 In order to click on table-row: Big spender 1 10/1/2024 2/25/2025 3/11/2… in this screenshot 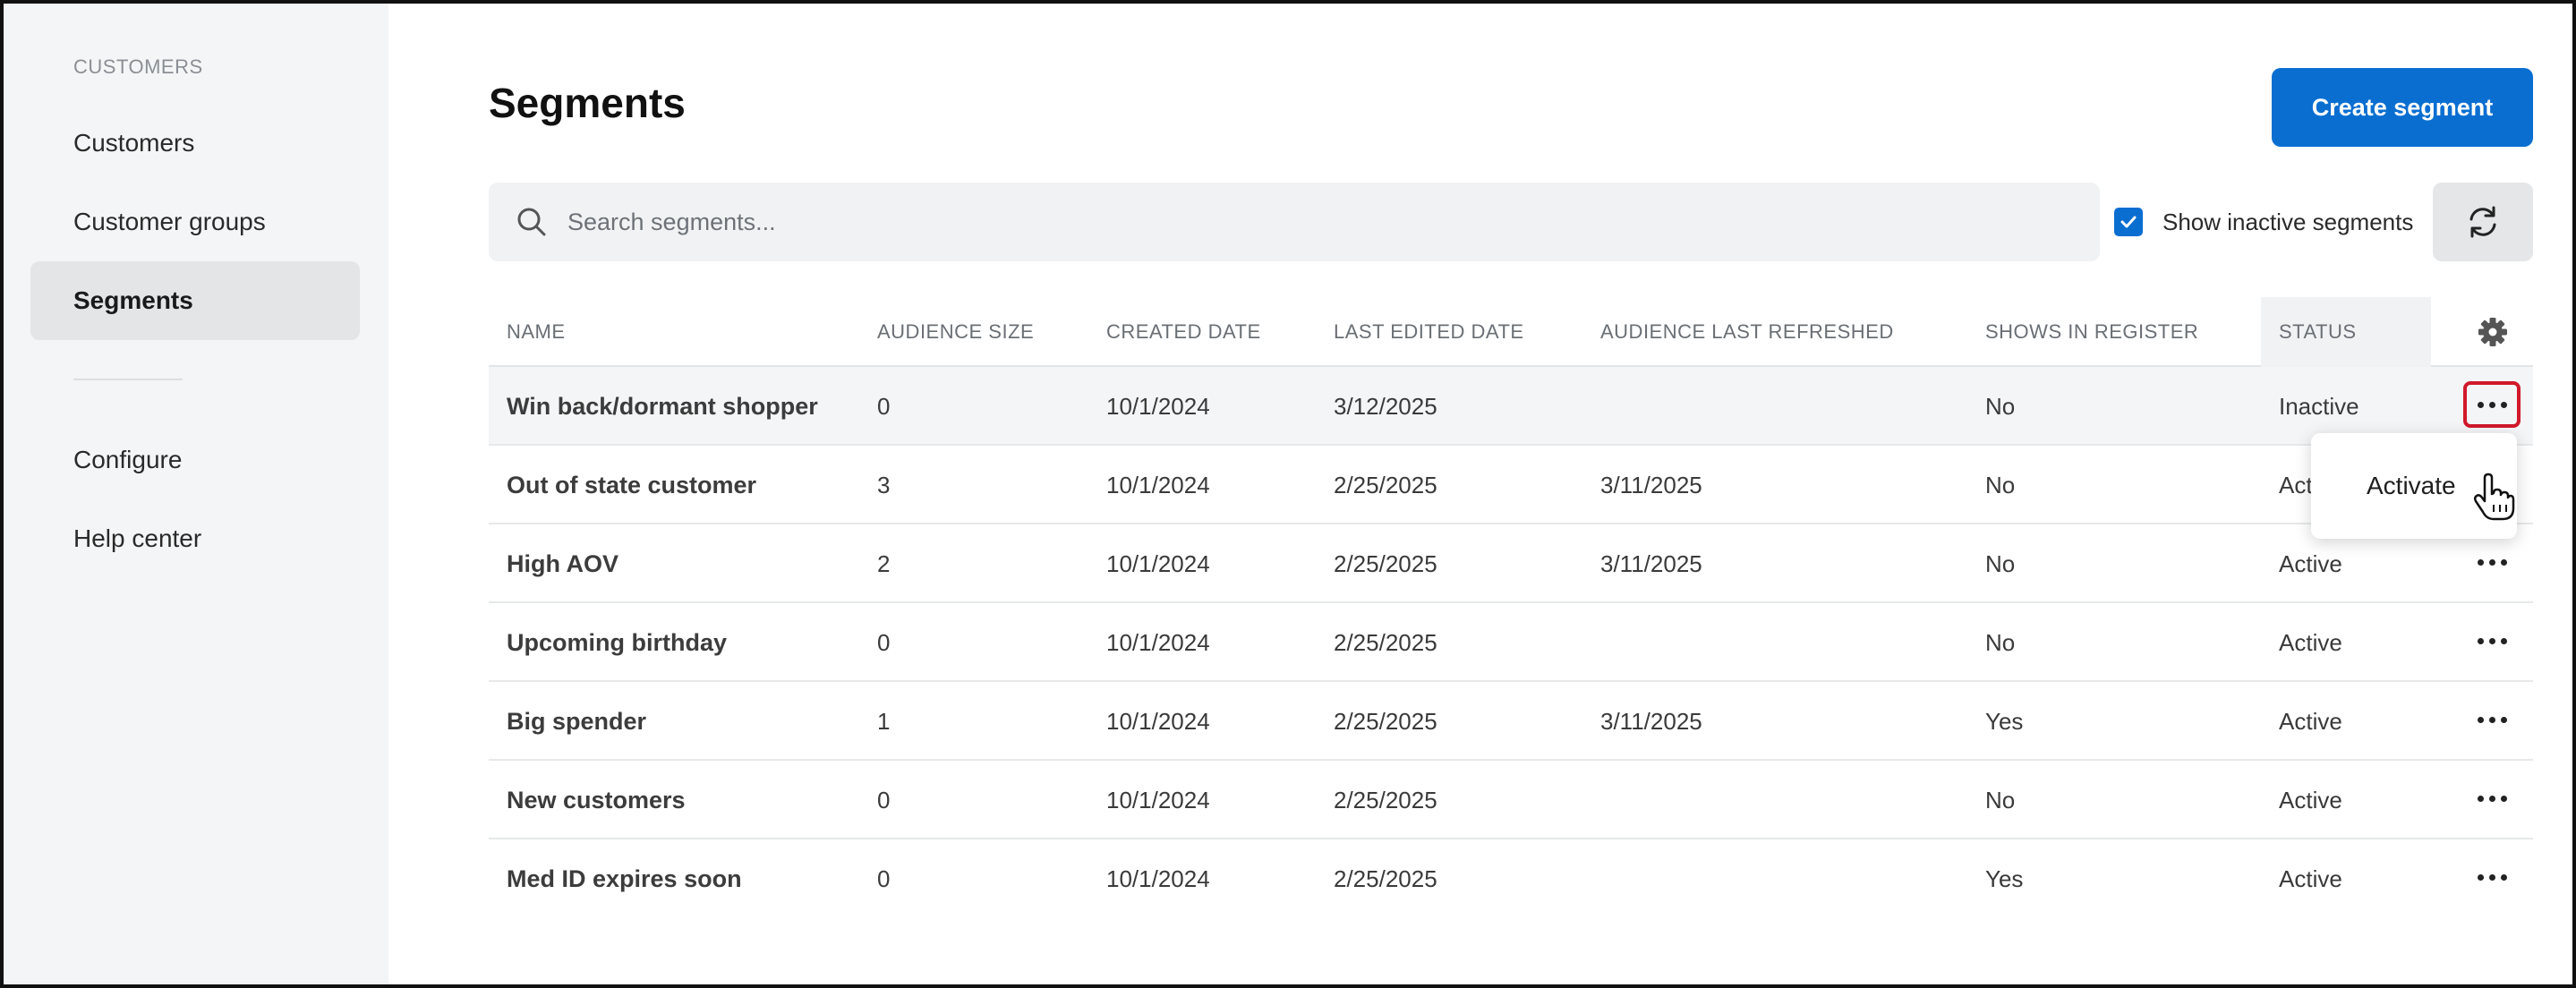, I will do `click(1511, 722)`.